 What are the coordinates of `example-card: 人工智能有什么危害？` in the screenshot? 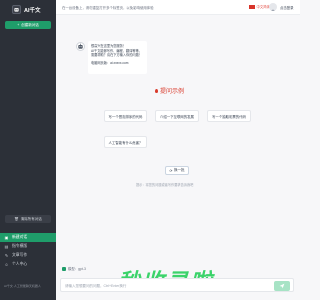 It's located at (125, 142).